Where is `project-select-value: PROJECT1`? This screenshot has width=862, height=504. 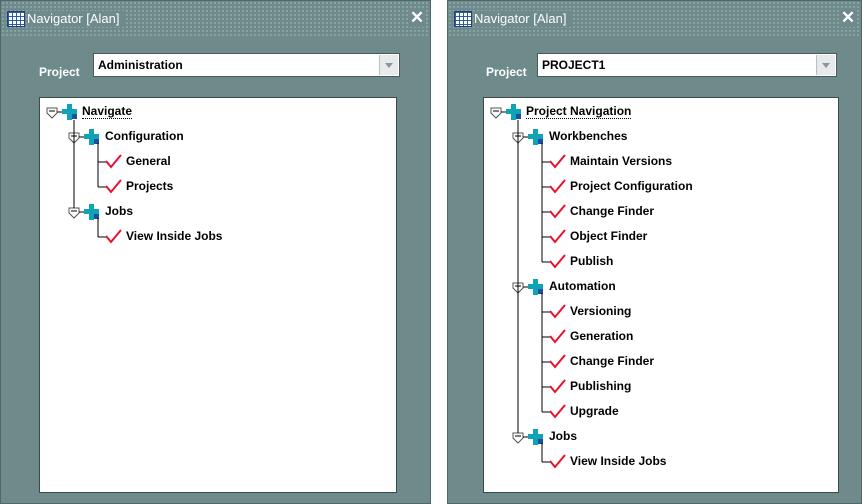 project-select-value: PROJECT1 is located at coordinates (574, 65).